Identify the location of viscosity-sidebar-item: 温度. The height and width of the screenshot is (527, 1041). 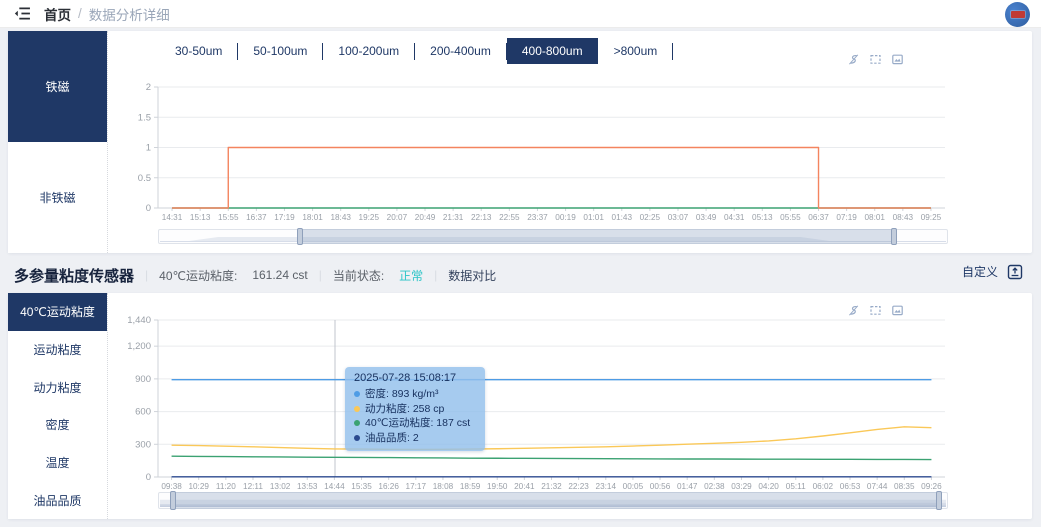
(57, 463).